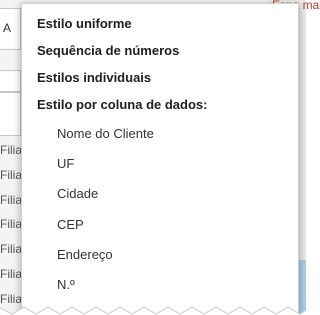  Describe the element at coordinates (65, 163) in the screenshot. I see `menu-item-column-state: UF` at that location.